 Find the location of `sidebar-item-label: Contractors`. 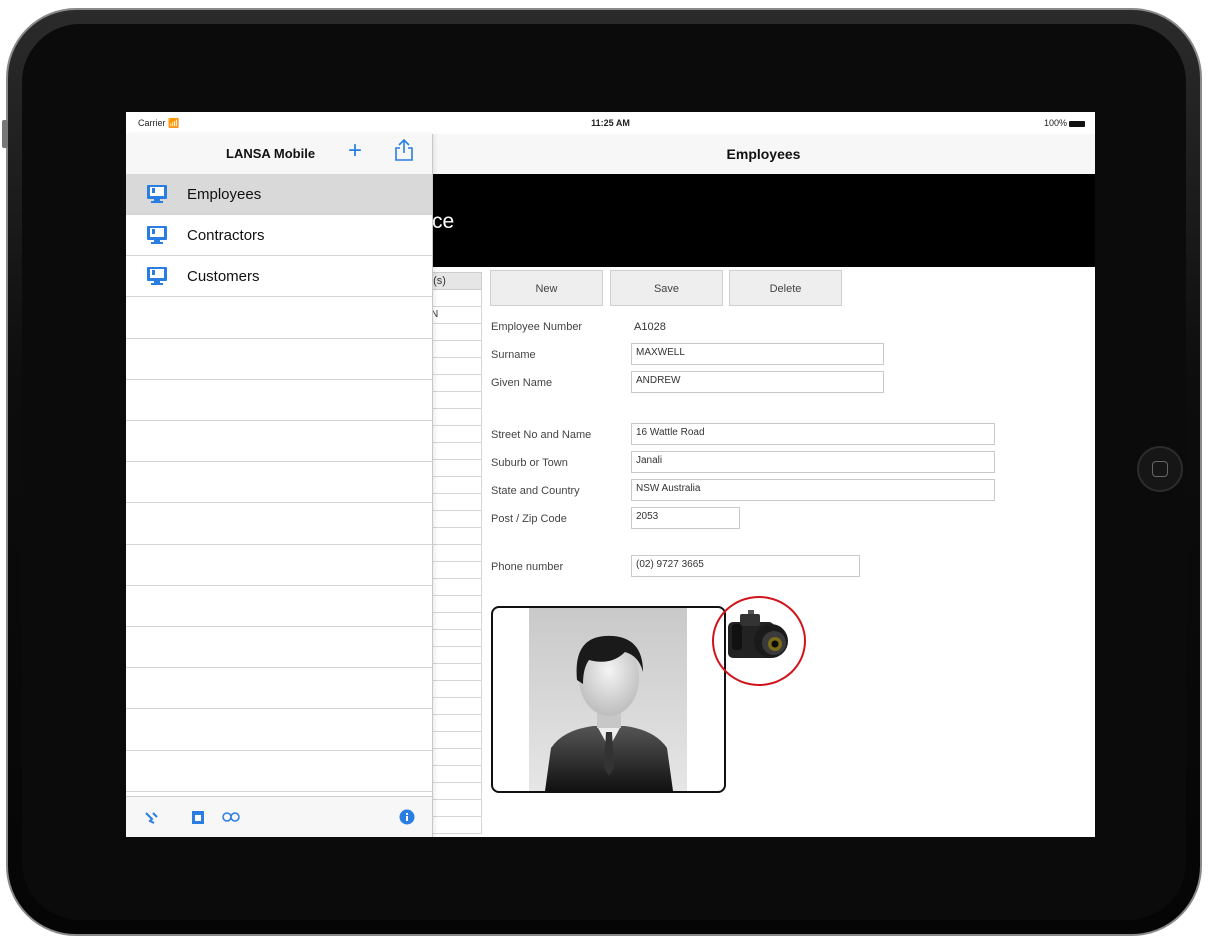

sidebar-item-label: Contractors is located at coordinates (226, 236).